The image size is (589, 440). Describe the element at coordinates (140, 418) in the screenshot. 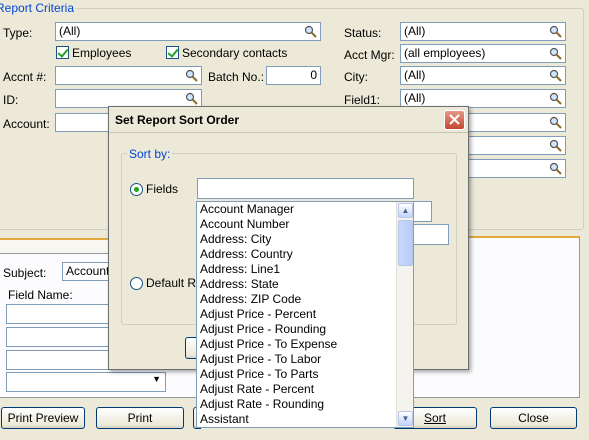

I see `print-button: Print` at that location.